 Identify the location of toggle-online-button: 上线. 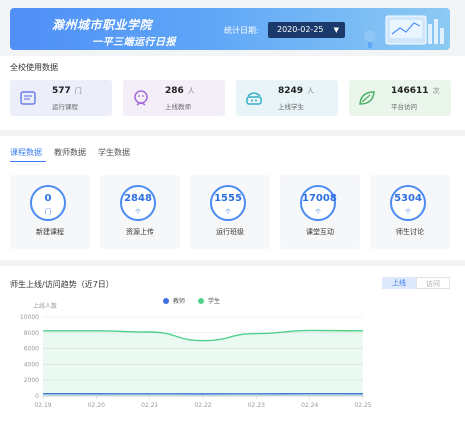
(399, 283).